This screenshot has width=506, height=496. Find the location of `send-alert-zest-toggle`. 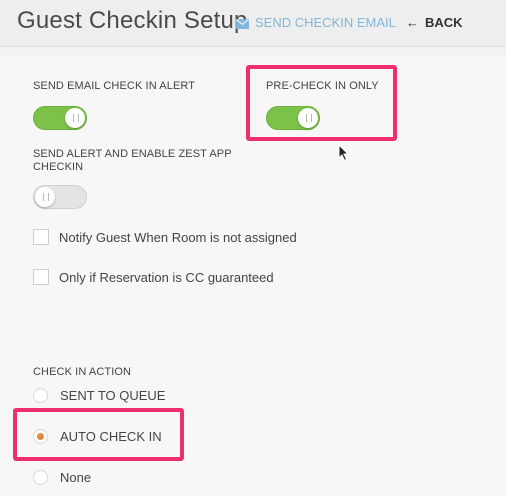

send-alert-zest-toggle is located at coordinates (60, 197).